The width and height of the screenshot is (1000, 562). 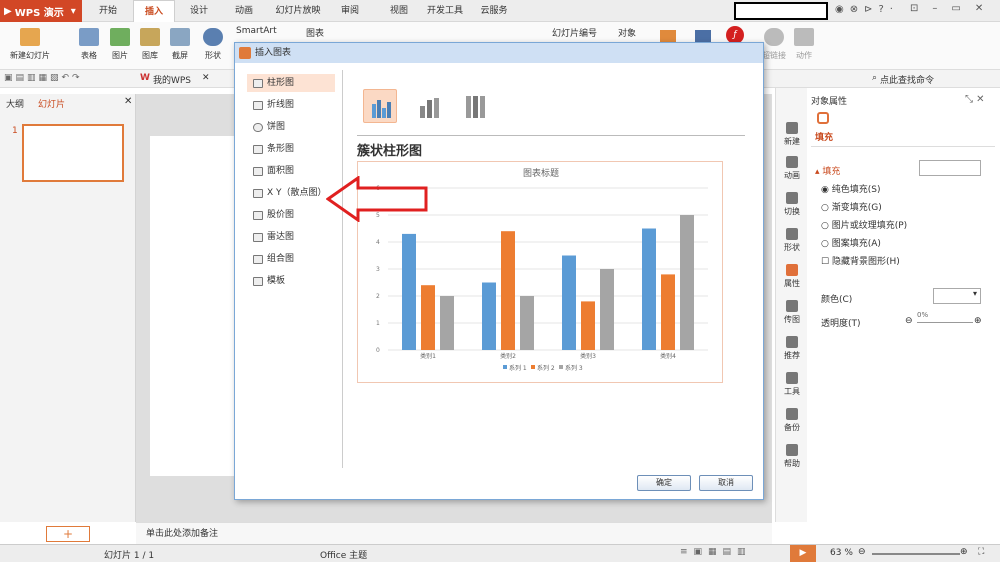 I want to click on shape-button: 形状, so click(x=213, y=46).